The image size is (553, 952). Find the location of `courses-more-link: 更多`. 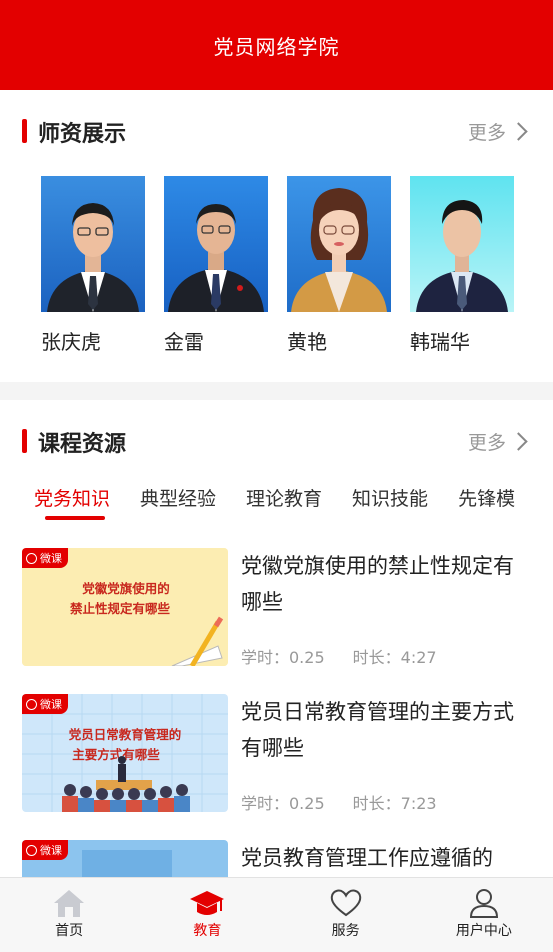

courses-more-link: 更多 is located at coordinates (497, 441).